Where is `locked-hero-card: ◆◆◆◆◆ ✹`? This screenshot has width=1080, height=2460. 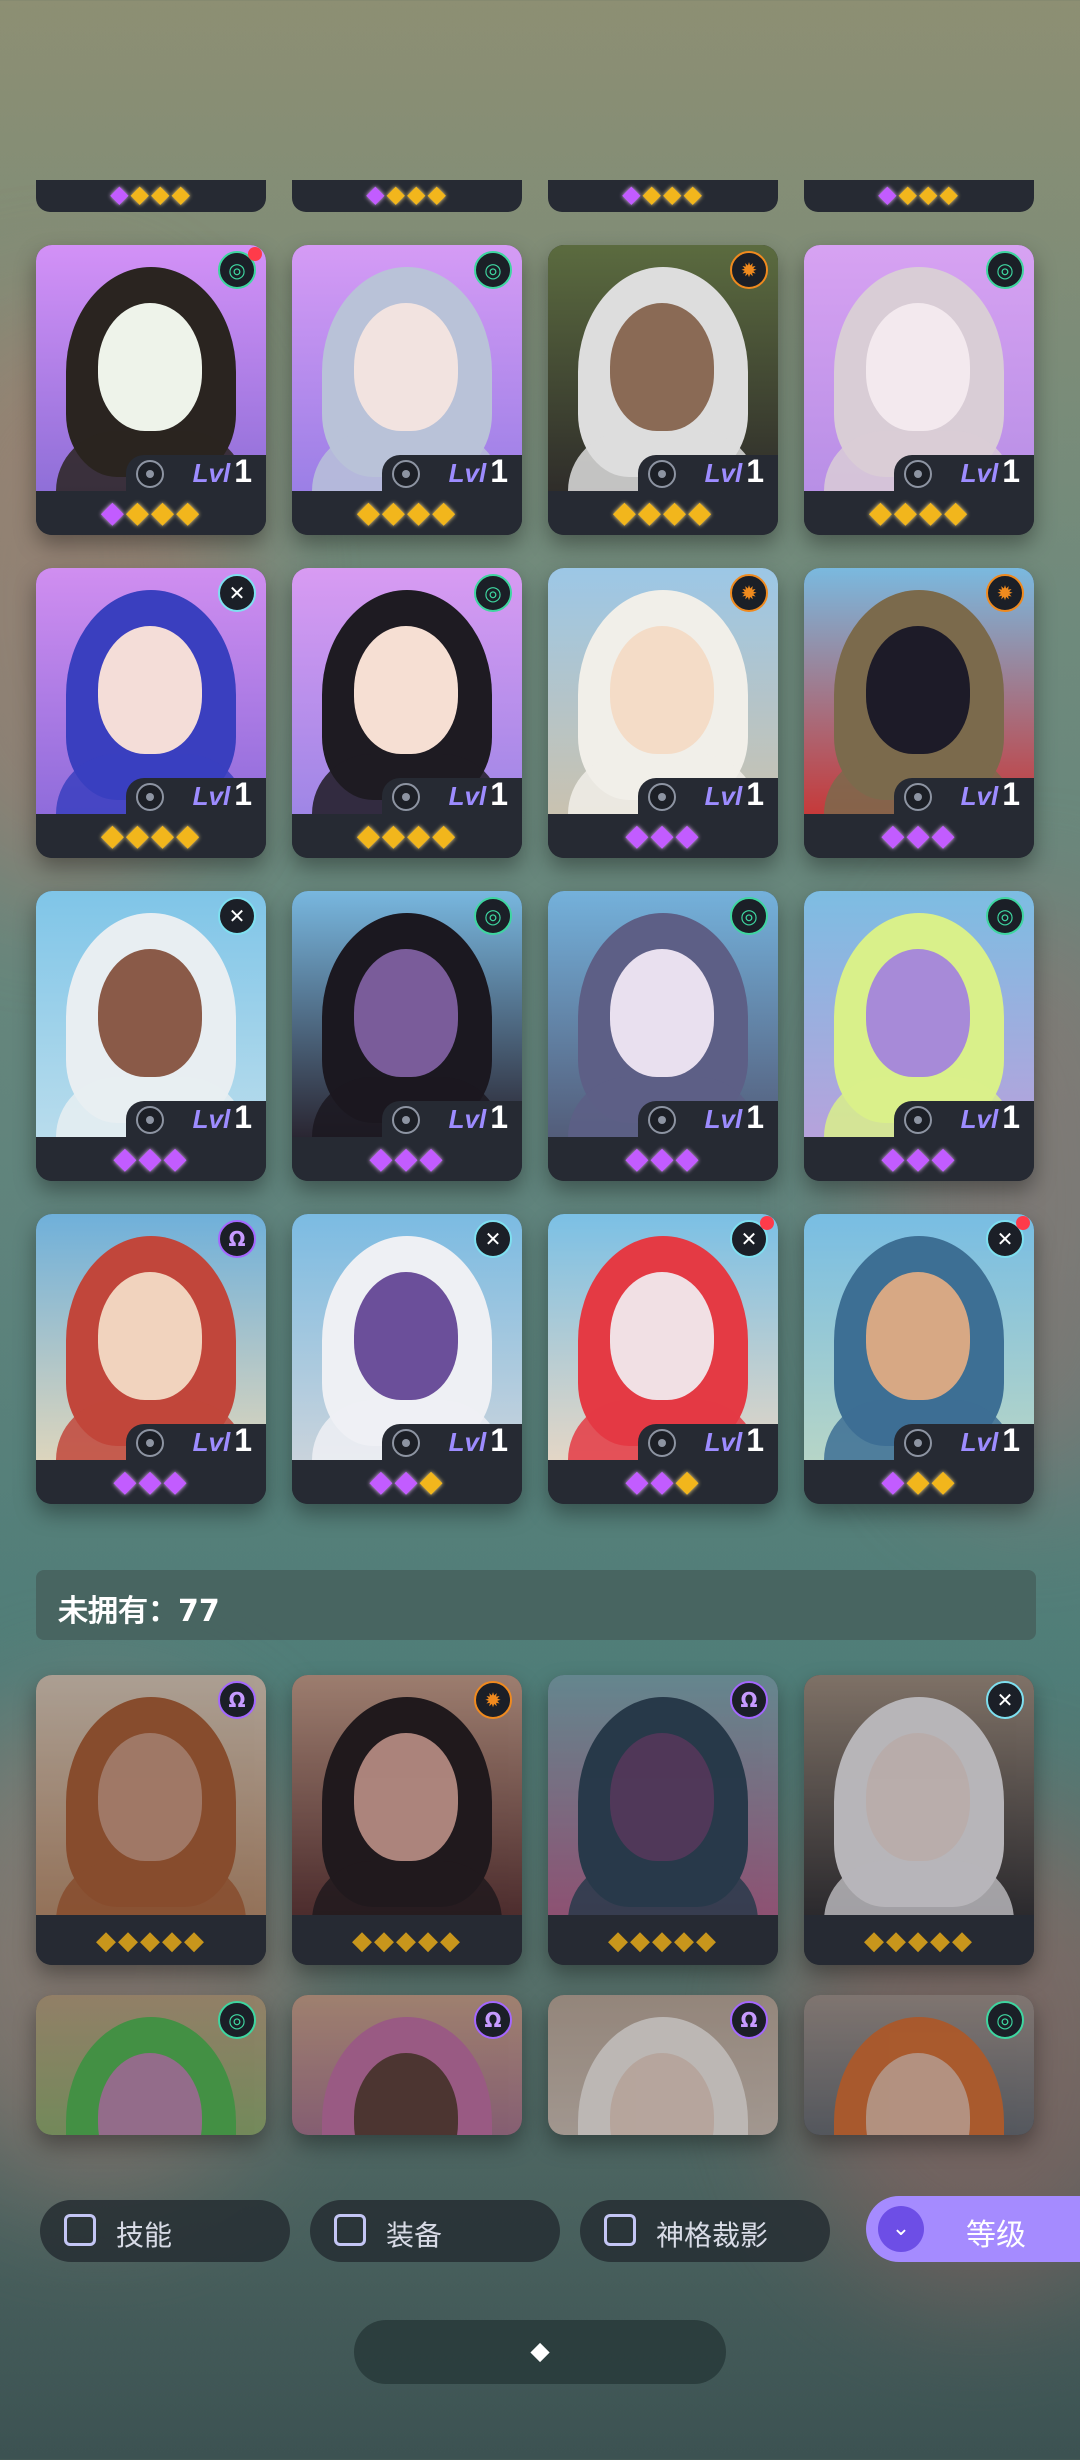 locked-hero-card: ◆◆◆◆◆ ✹ is located at coordinates (407, 1820).